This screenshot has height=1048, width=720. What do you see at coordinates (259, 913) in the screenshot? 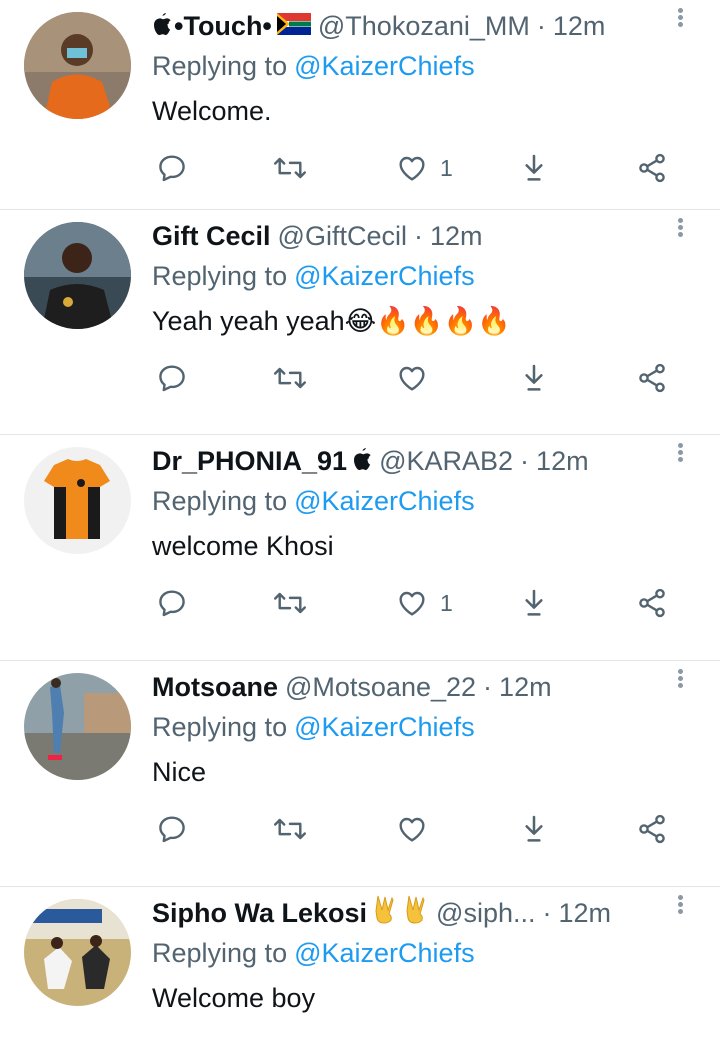
I see `display-name: Sipho Wa Lekosi` at bounding box center [259, 913].